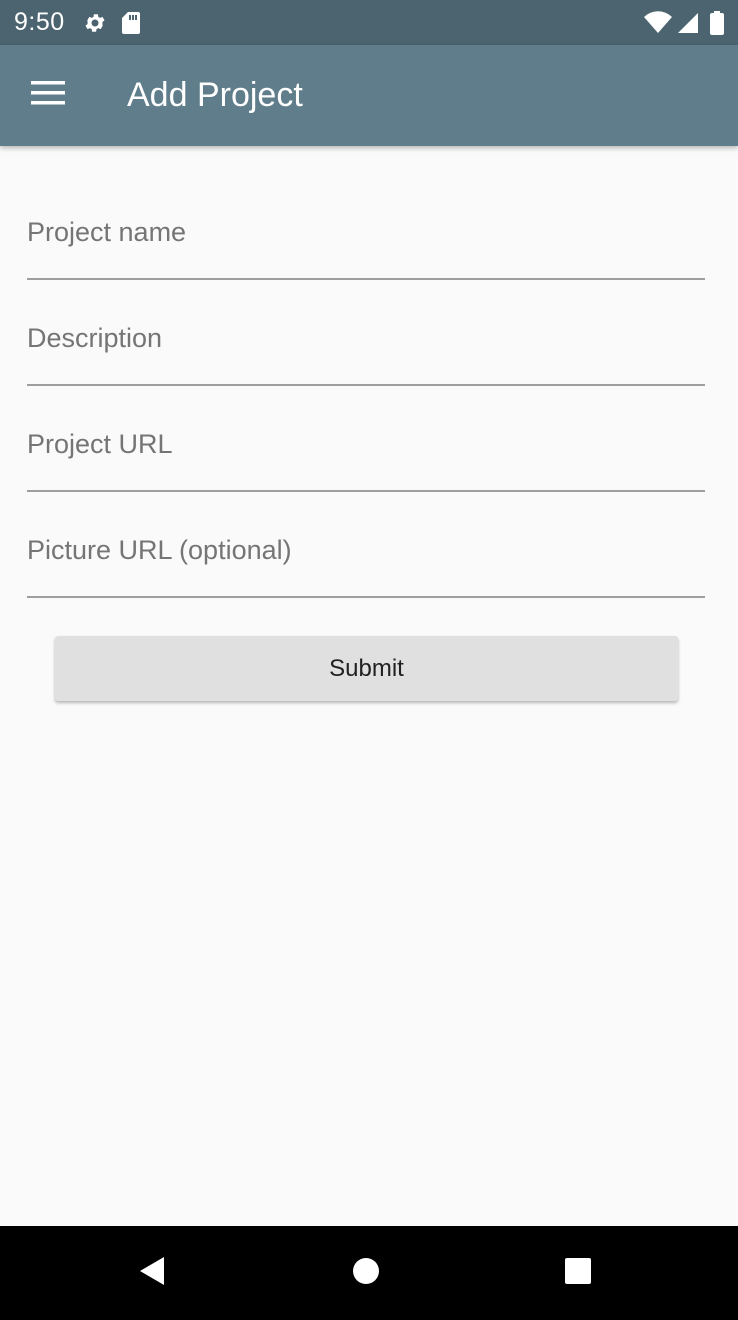  I want to click on description-field, so click(366, 338).